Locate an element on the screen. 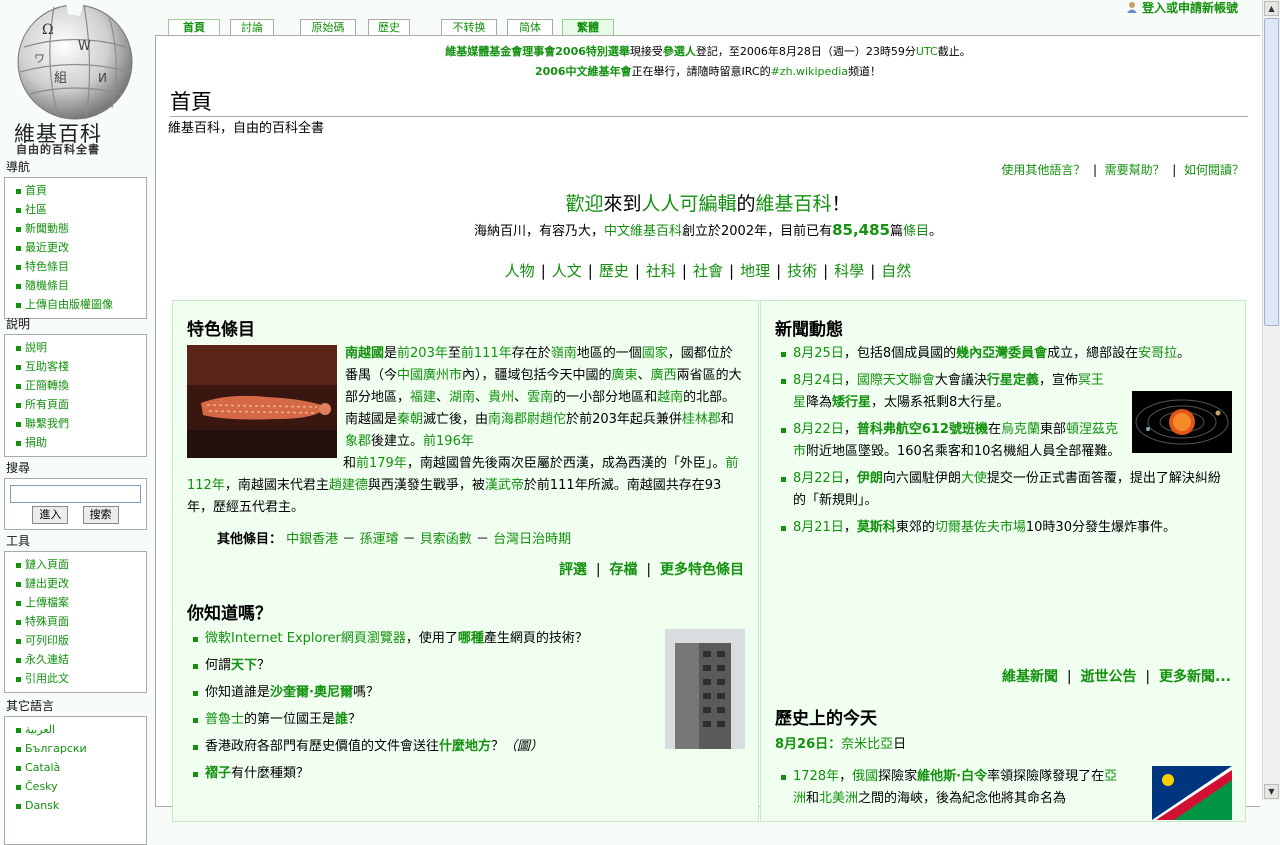 Image resolution: width=1280 pixels, height=845 pixels. lang-danish: Dansk is located at coordinates (80, 805).